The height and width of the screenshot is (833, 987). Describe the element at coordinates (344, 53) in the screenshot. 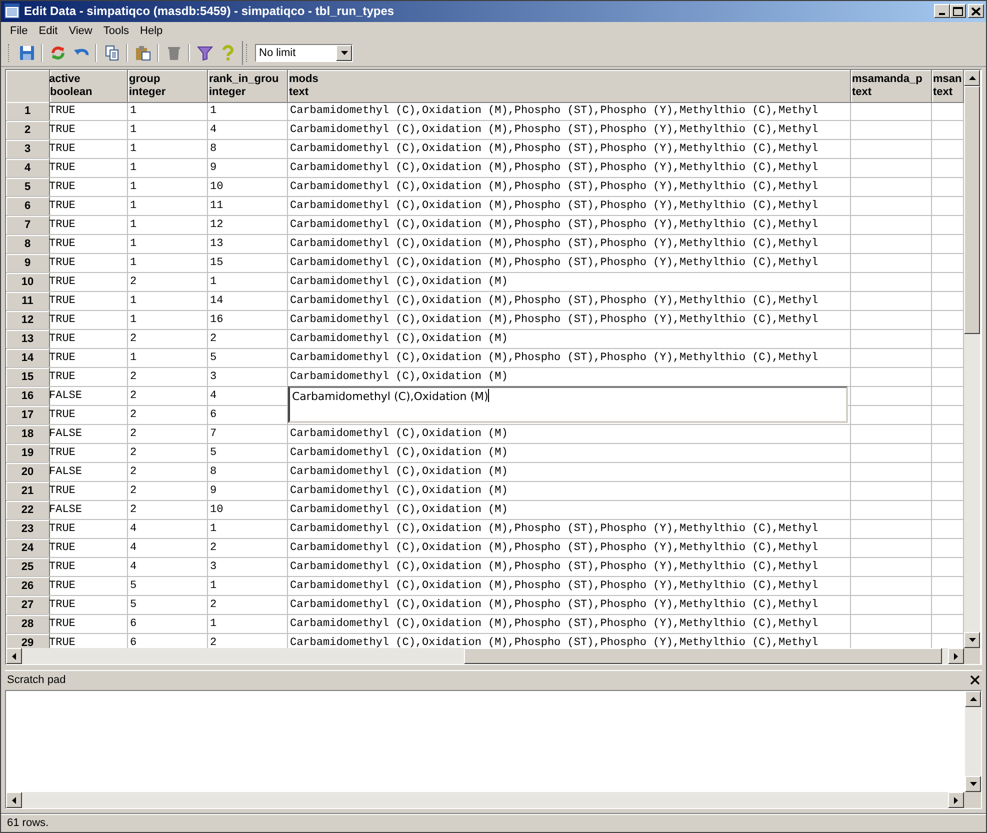

I see `caret-icon` at that location.